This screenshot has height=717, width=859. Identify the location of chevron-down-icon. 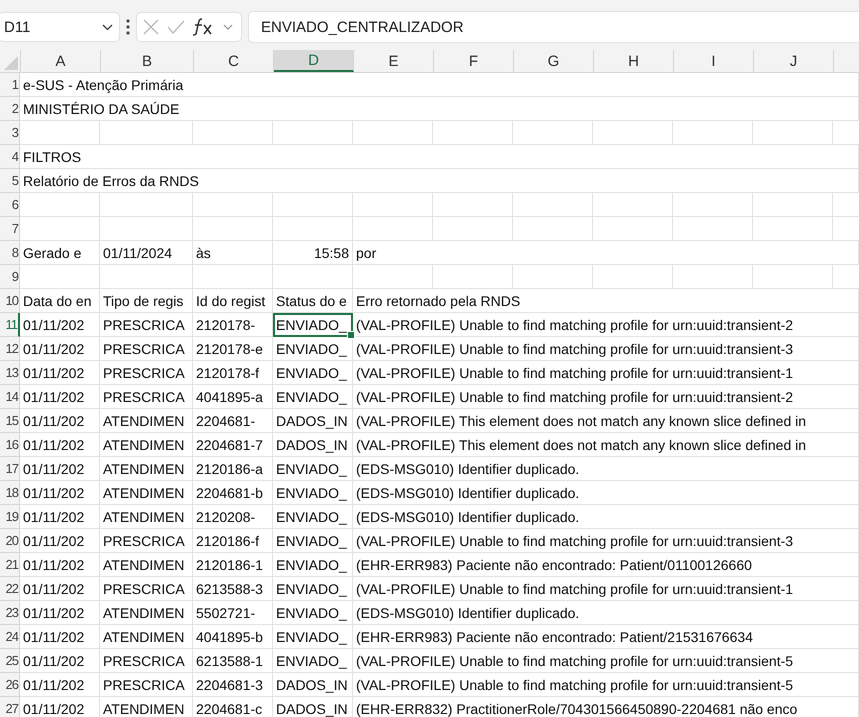
(228, 27).